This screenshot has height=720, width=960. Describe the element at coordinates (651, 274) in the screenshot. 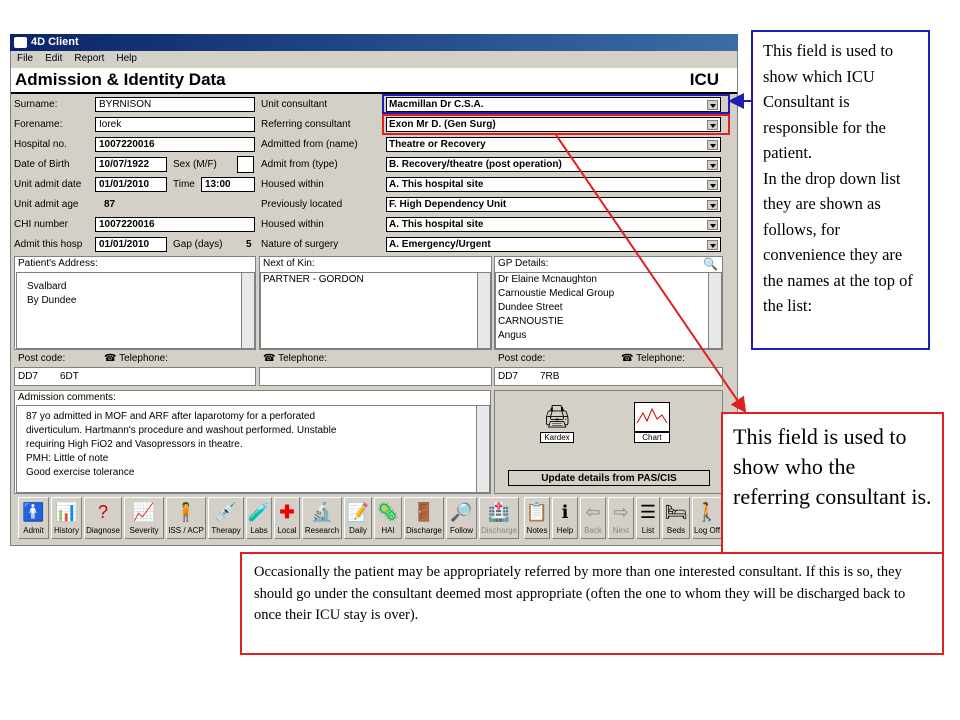

I see `red-arrow` at that location.